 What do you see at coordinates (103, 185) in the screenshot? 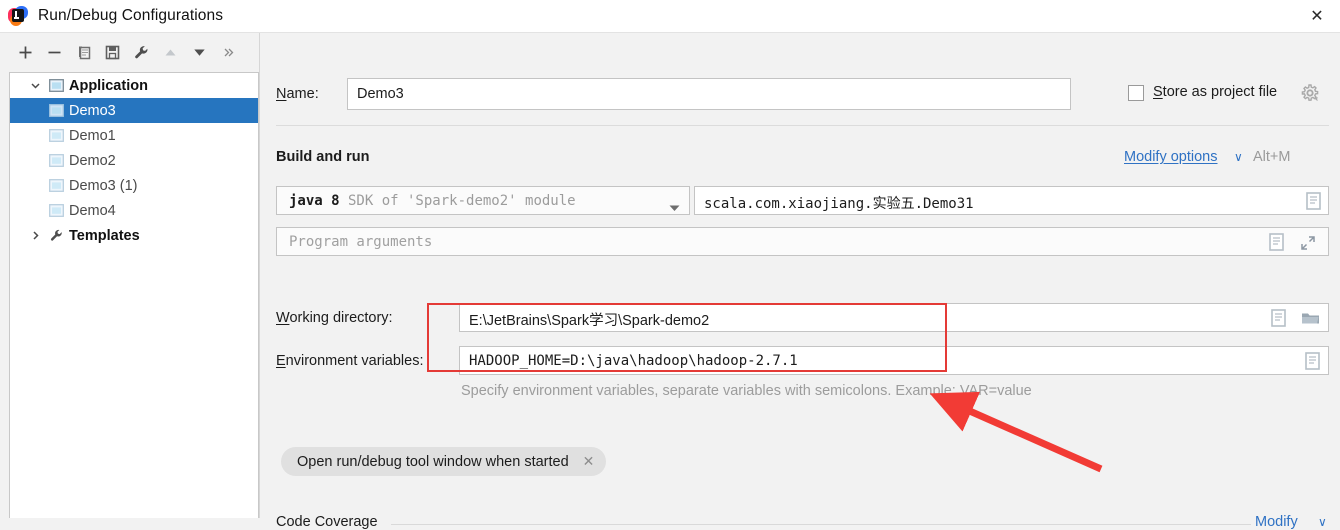
I see `tree-node-label: Demo3 (1)` at bounding box center [103, 185].